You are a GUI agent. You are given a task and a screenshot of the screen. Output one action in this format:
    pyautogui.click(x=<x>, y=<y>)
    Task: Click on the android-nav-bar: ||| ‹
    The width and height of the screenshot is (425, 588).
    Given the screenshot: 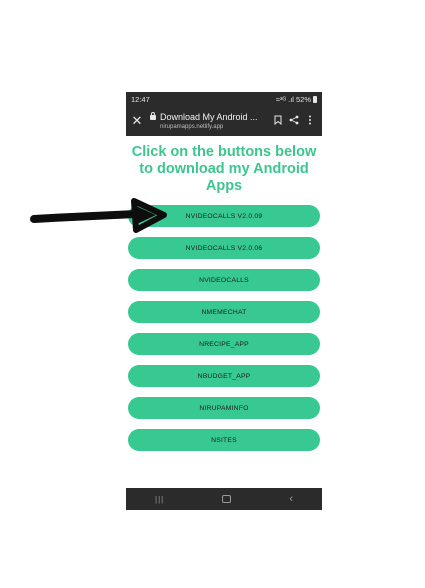 What is the action you would take?
    pyautogui.click(x=224, y=499)
    